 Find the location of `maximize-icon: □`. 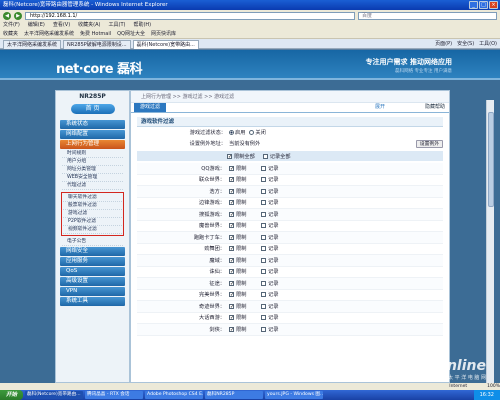

maximize-icon: □ is located at coordinates (483, 5).